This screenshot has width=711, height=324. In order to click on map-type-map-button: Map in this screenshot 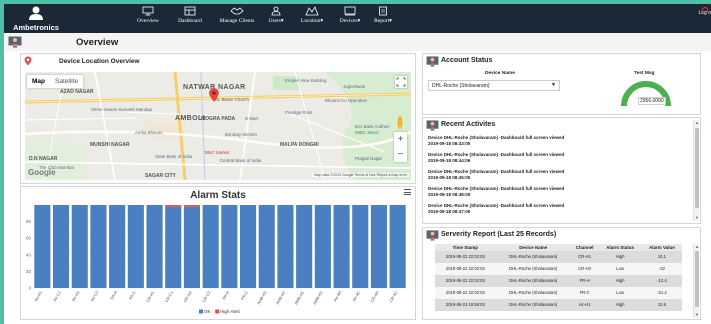, I will do `click(38, 81)`.